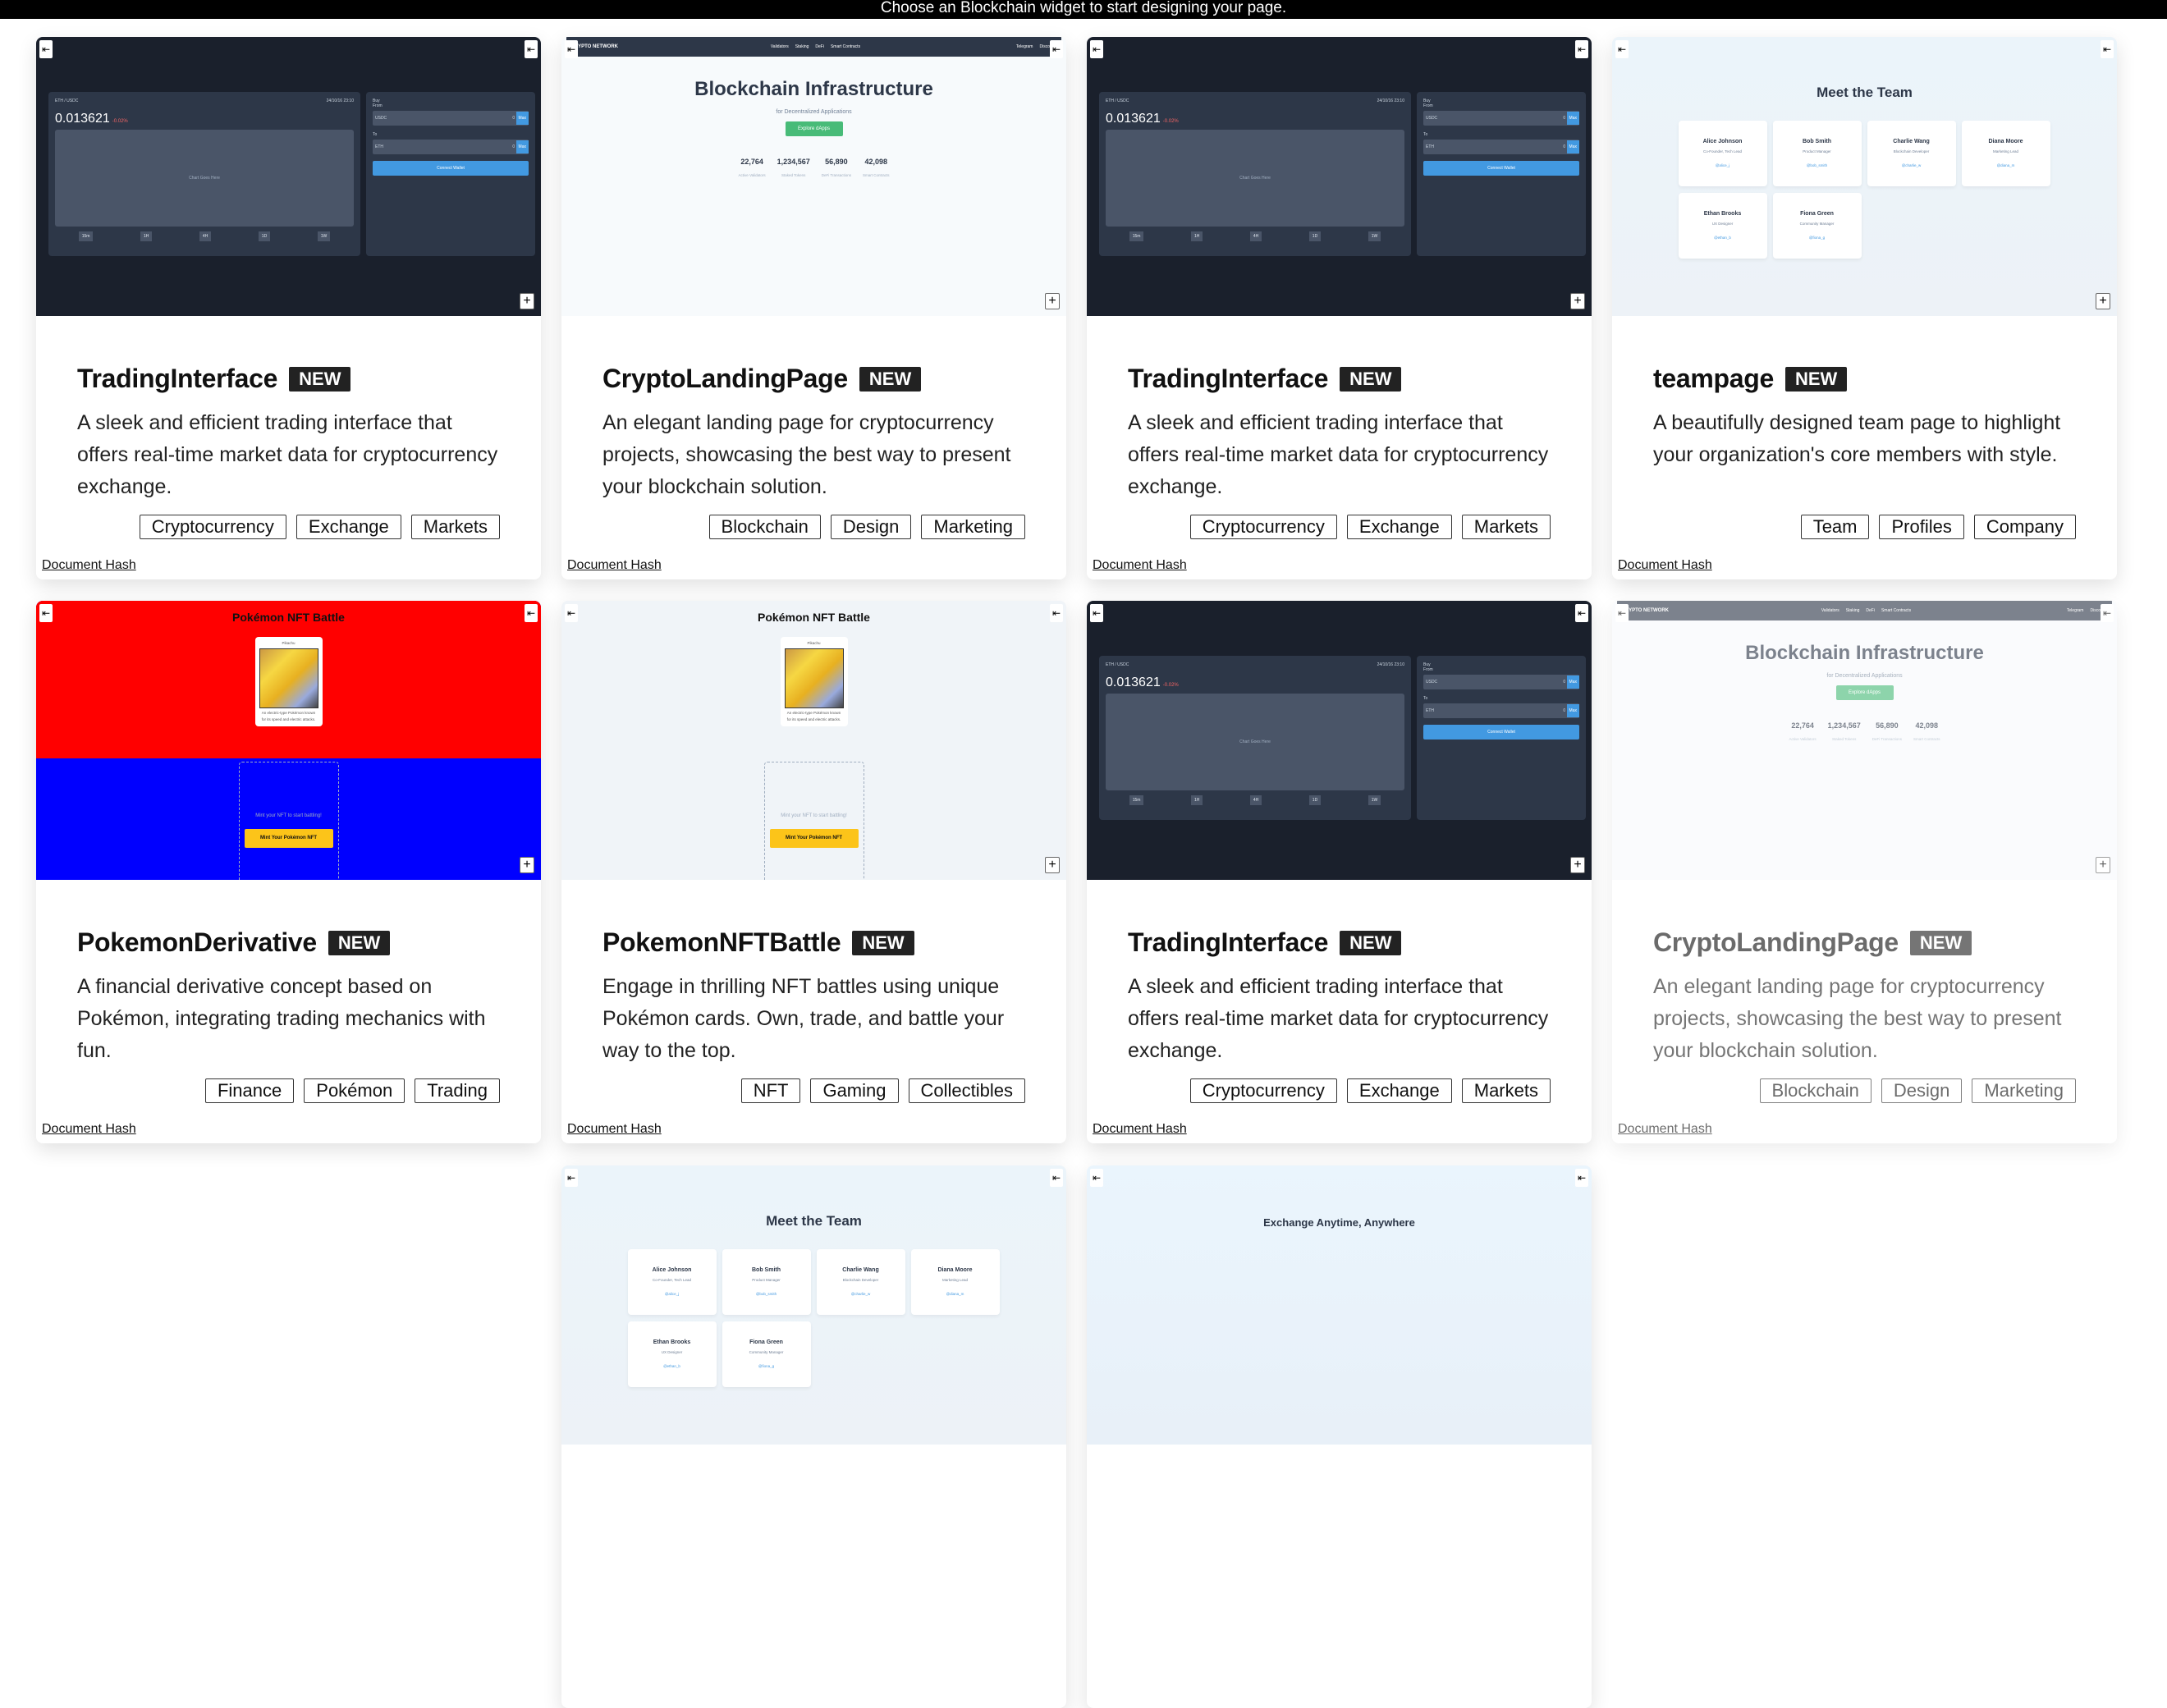  What do you see at coordinates (767, 1294) in the screenshot?
I see `member-handle: @bob_smith` at bounding box center [767, 1294].